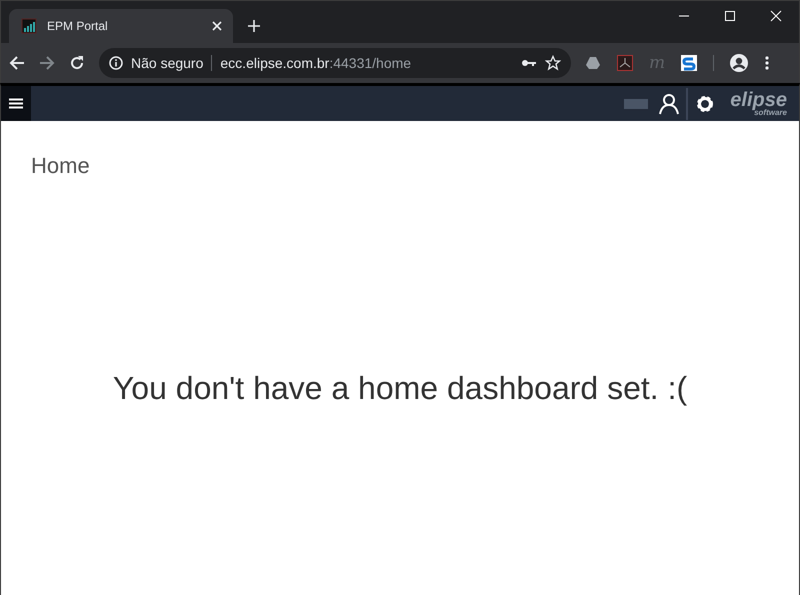  I want to click on menu-button, so click(16, 103).